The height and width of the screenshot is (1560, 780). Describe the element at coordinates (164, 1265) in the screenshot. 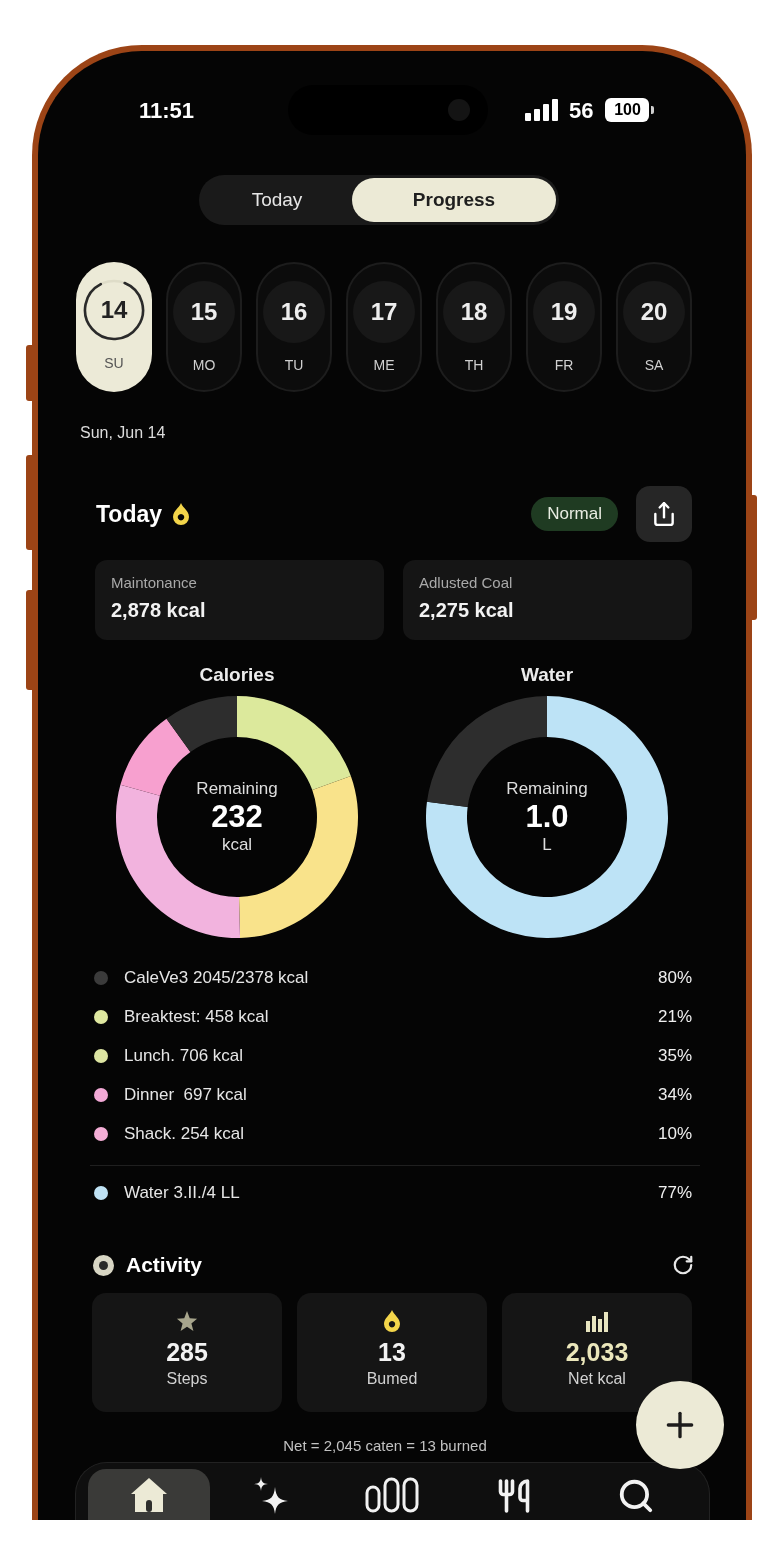

I see `section-title: Activity` at that location.